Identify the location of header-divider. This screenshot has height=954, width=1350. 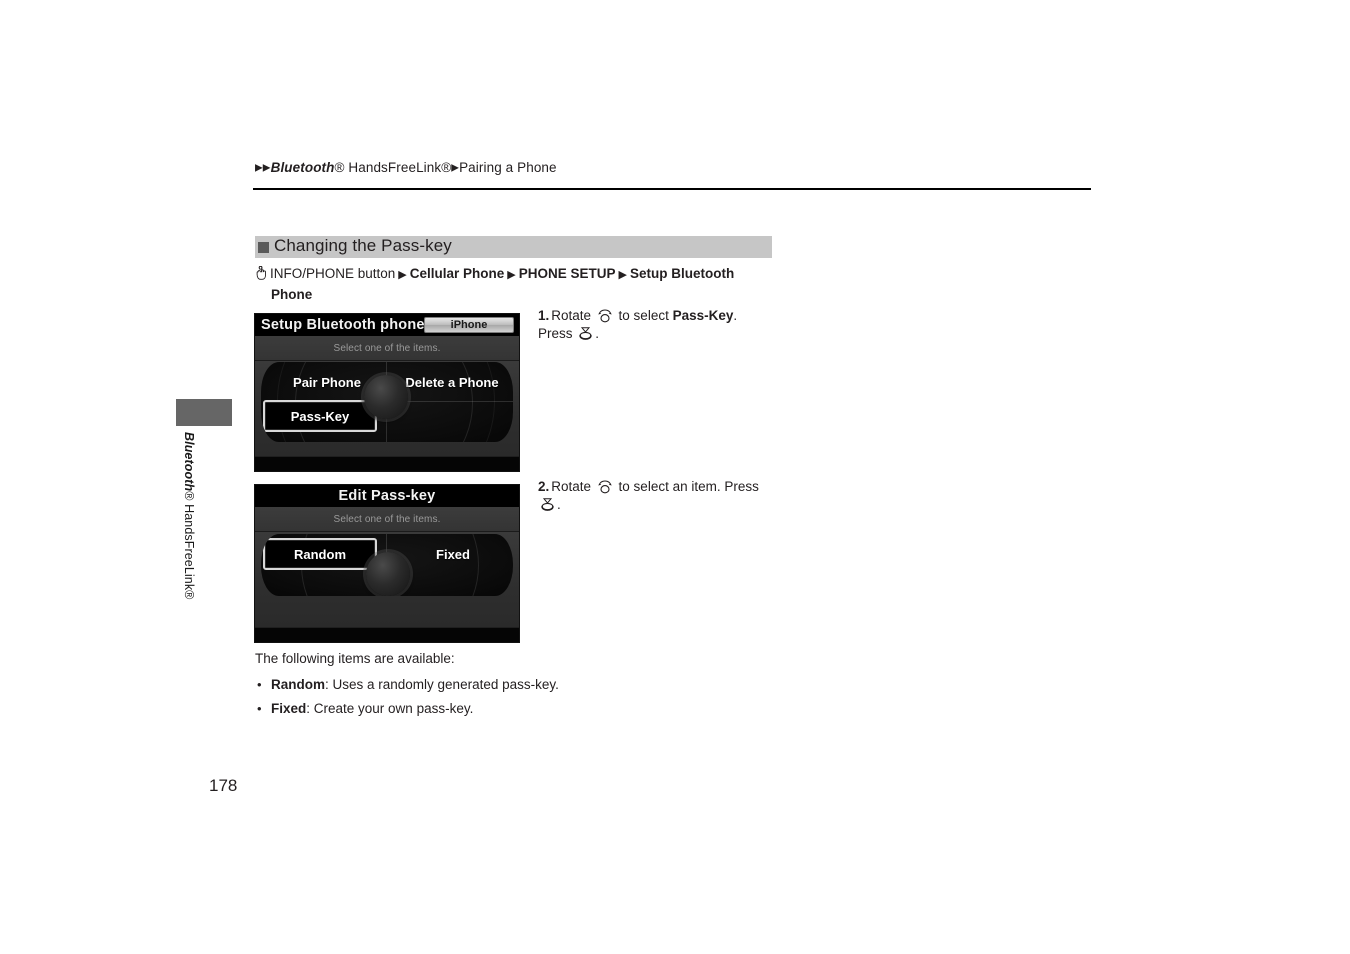
(672, 189).